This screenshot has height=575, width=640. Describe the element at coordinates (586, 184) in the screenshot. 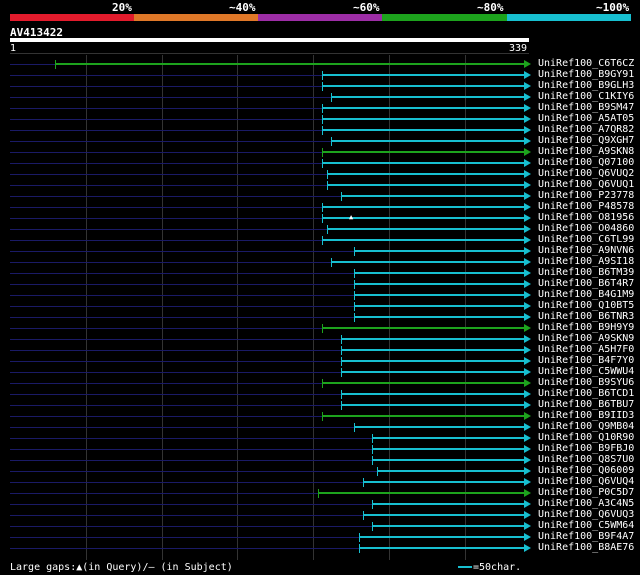

I see `hit-name-link: UniRef100_Q6VUQ1` at that location.